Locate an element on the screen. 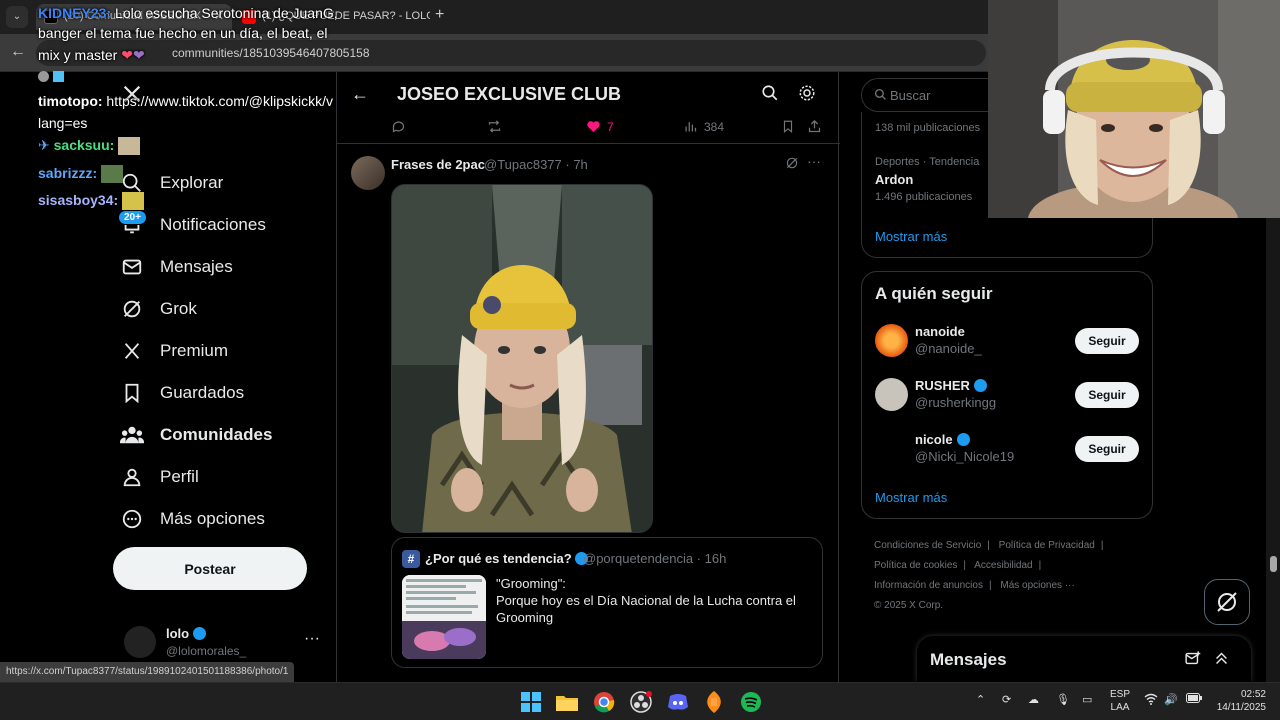  trend-category: Deportes · Tendencia is located at coordinates (927, 162).